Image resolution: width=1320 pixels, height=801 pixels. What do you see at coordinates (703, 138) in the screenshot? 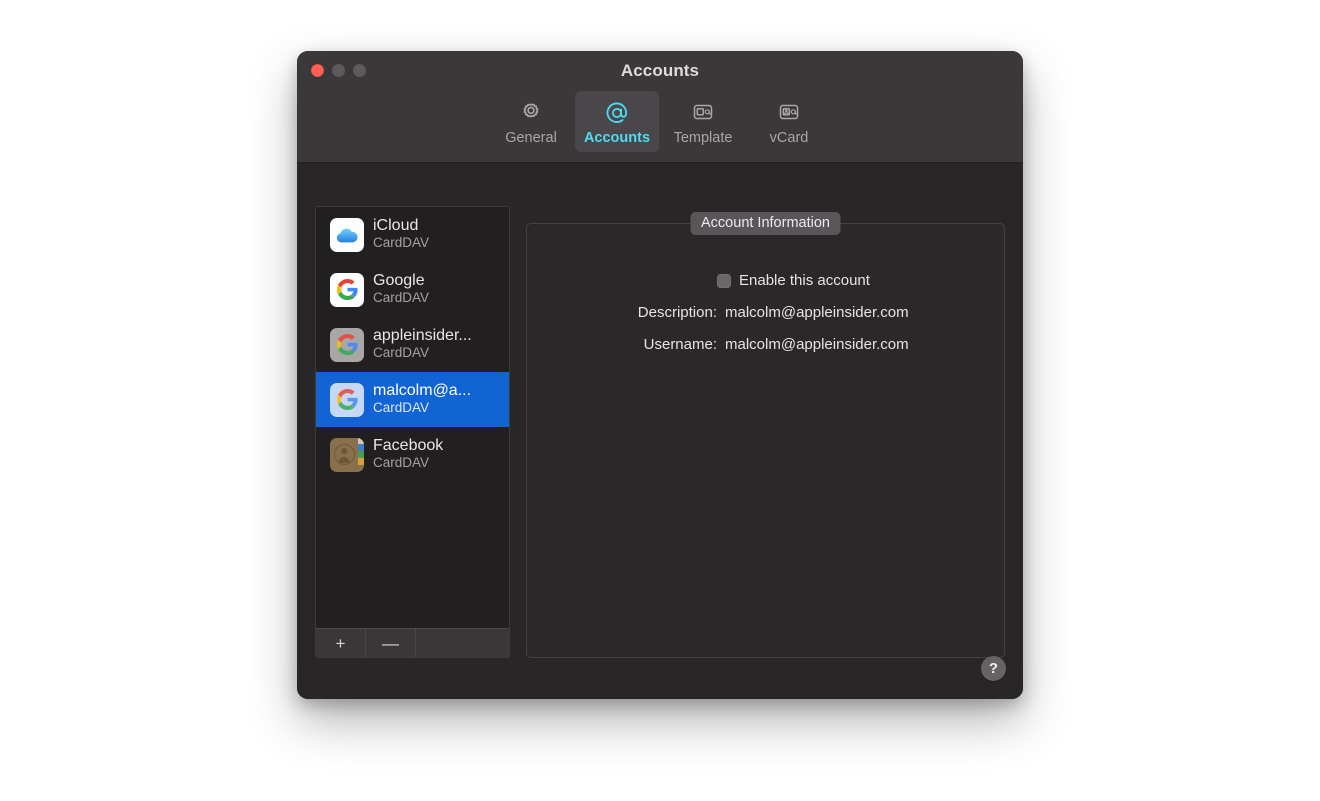
I see `toolbar-tab-template-label: Template` at bounding box center [703, 138].